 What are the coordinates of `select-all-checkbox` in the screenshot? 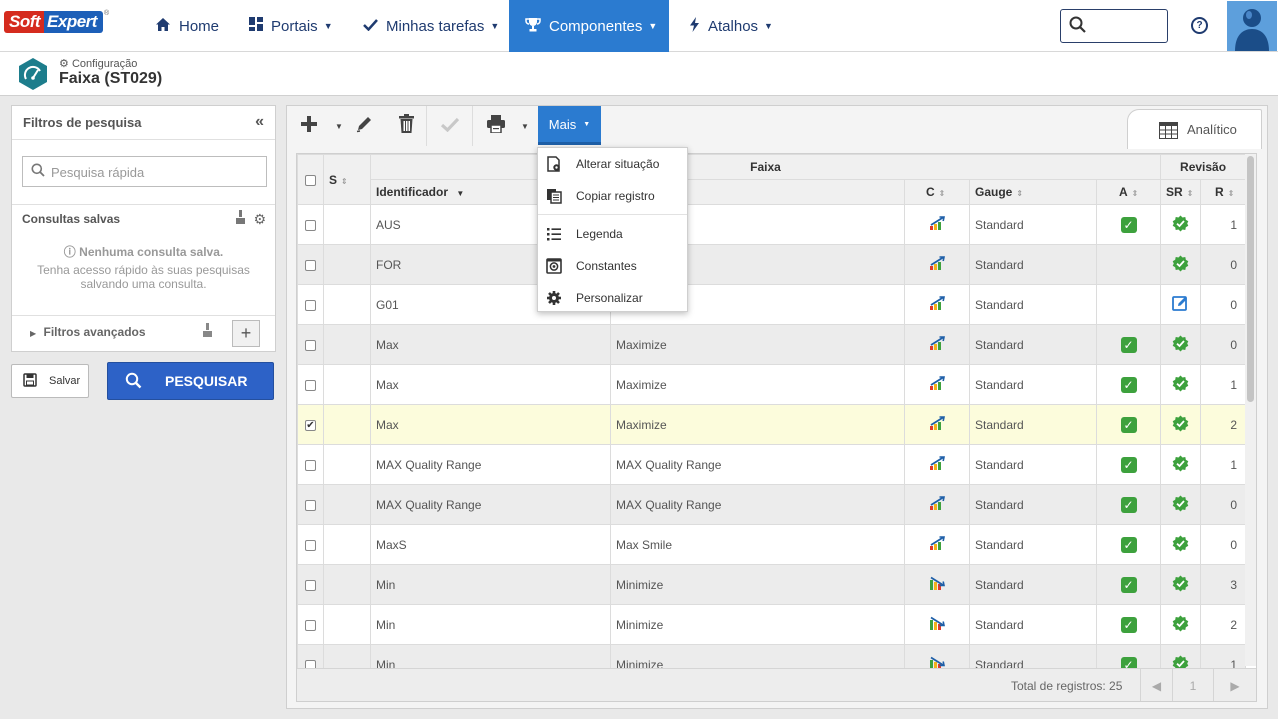 It's located at (310, 180).